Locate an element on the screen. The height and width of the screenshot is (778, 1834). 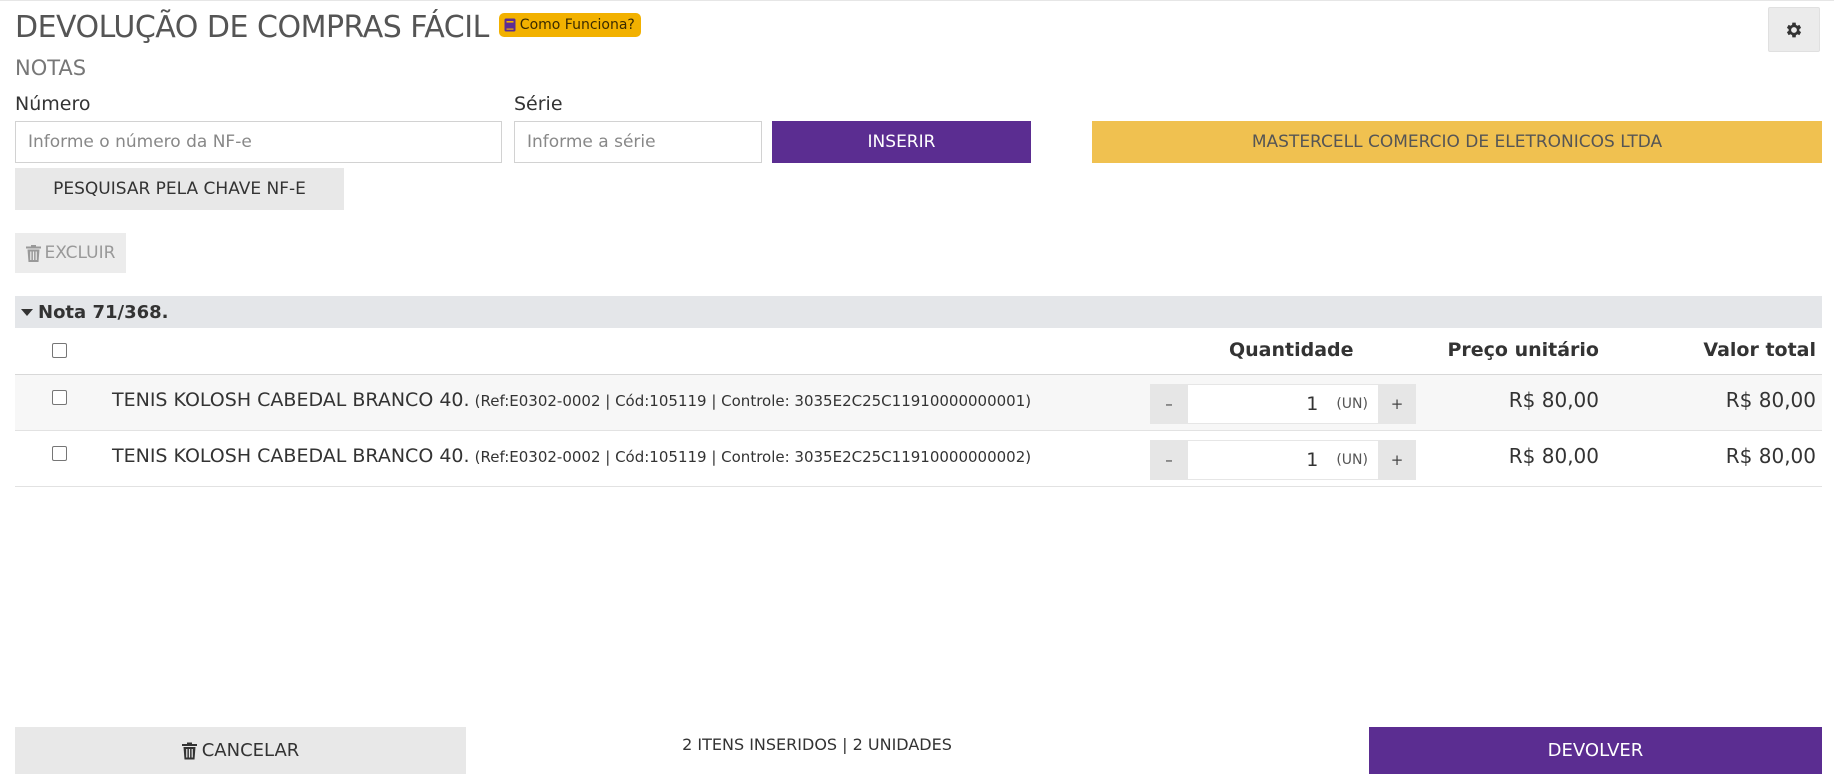
items-summary: 2 ITENS INSERIDOS | 2 UNIDADES is located at coordinates (817, 744).